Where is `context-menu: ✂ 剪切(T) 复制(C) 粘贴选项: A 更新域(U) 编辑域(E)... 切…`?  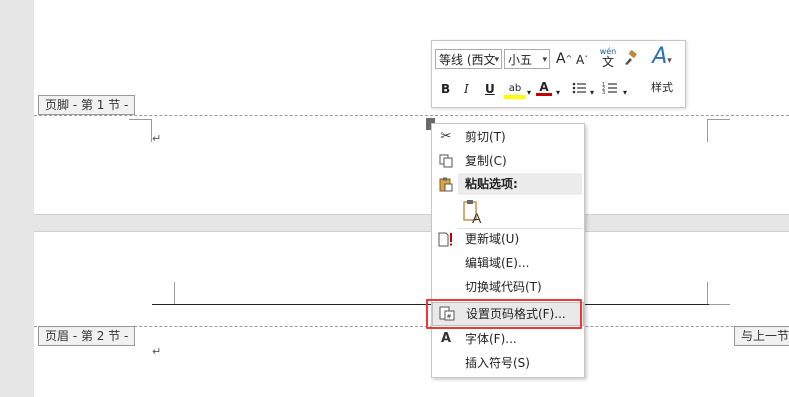
context-menu: ✂ 剪切(T) 复制(C) 粘贴选项: A 更新域(U) 编辑域(E)... 切… is located at coordinates (508, 250).